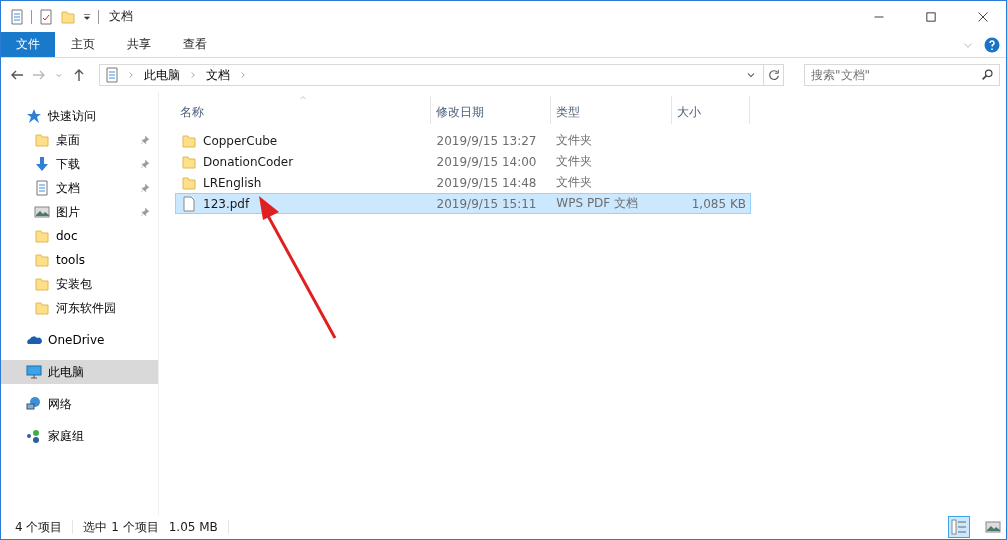  Describe the element at coordinates (79, 260) in the screenshot. I see `sidebar-item: tools` at that location.